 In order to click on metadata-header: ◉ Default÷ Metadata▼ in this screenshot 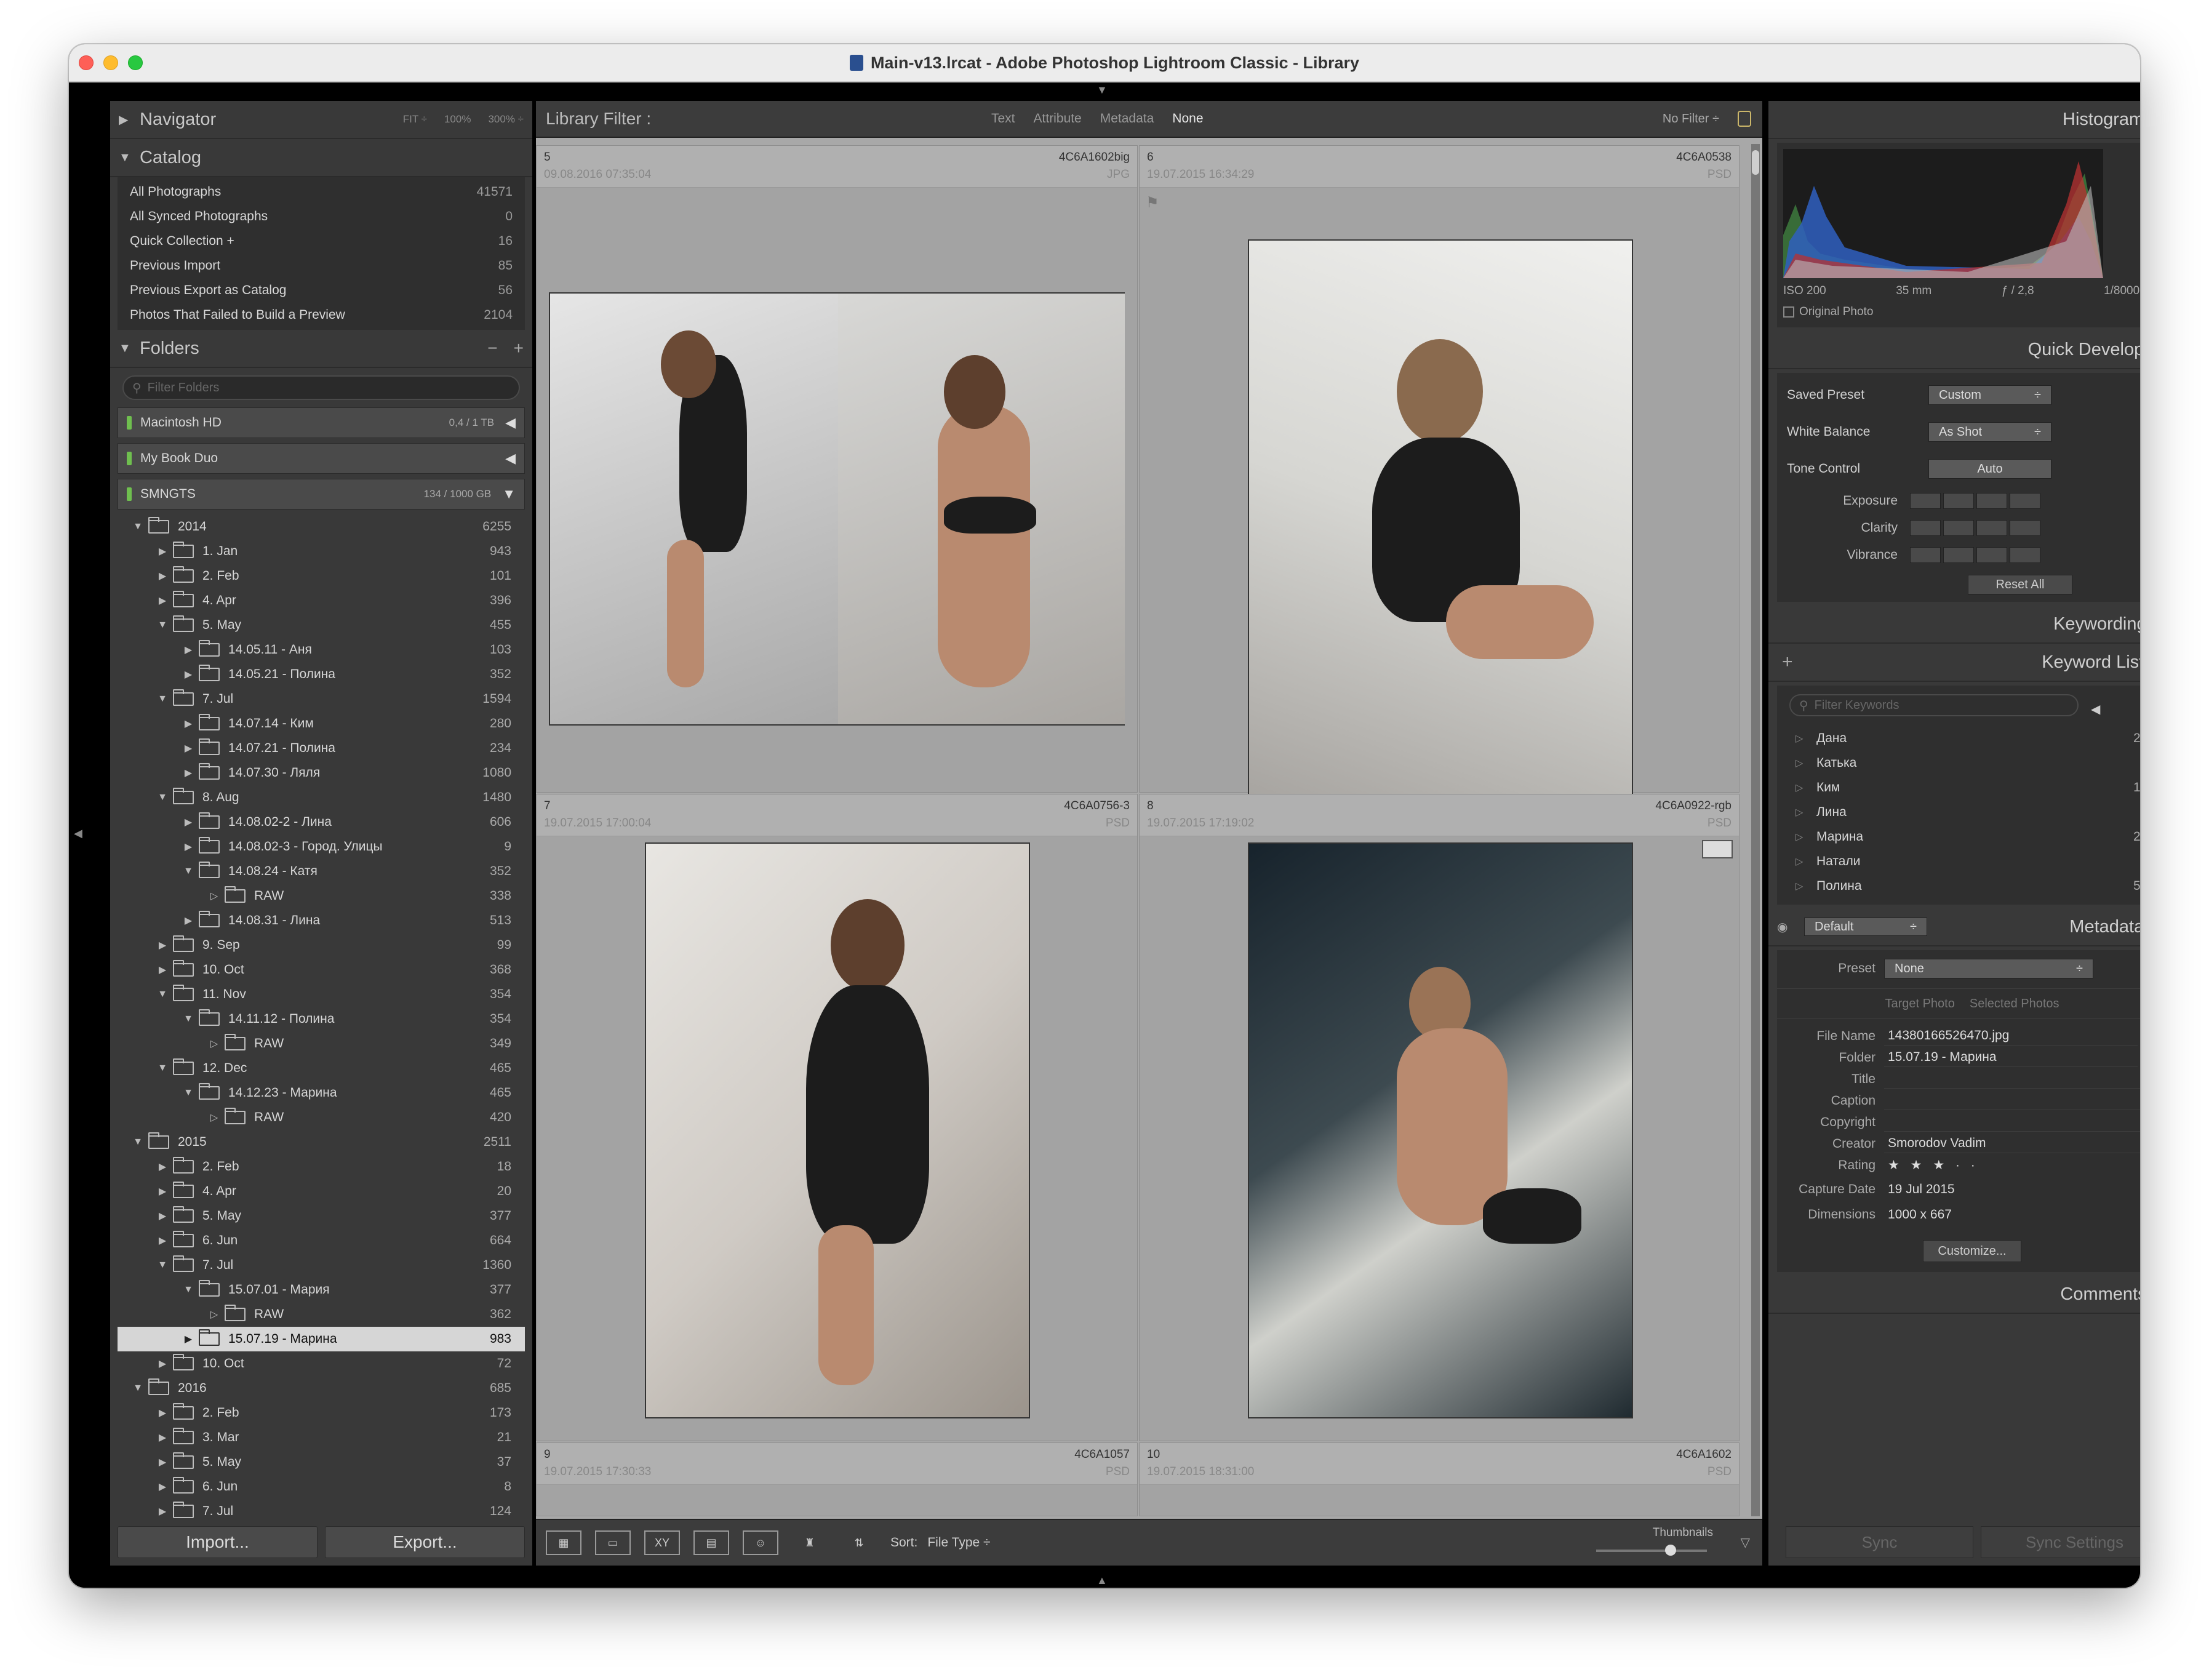, I will do `click(1954, 927)`.